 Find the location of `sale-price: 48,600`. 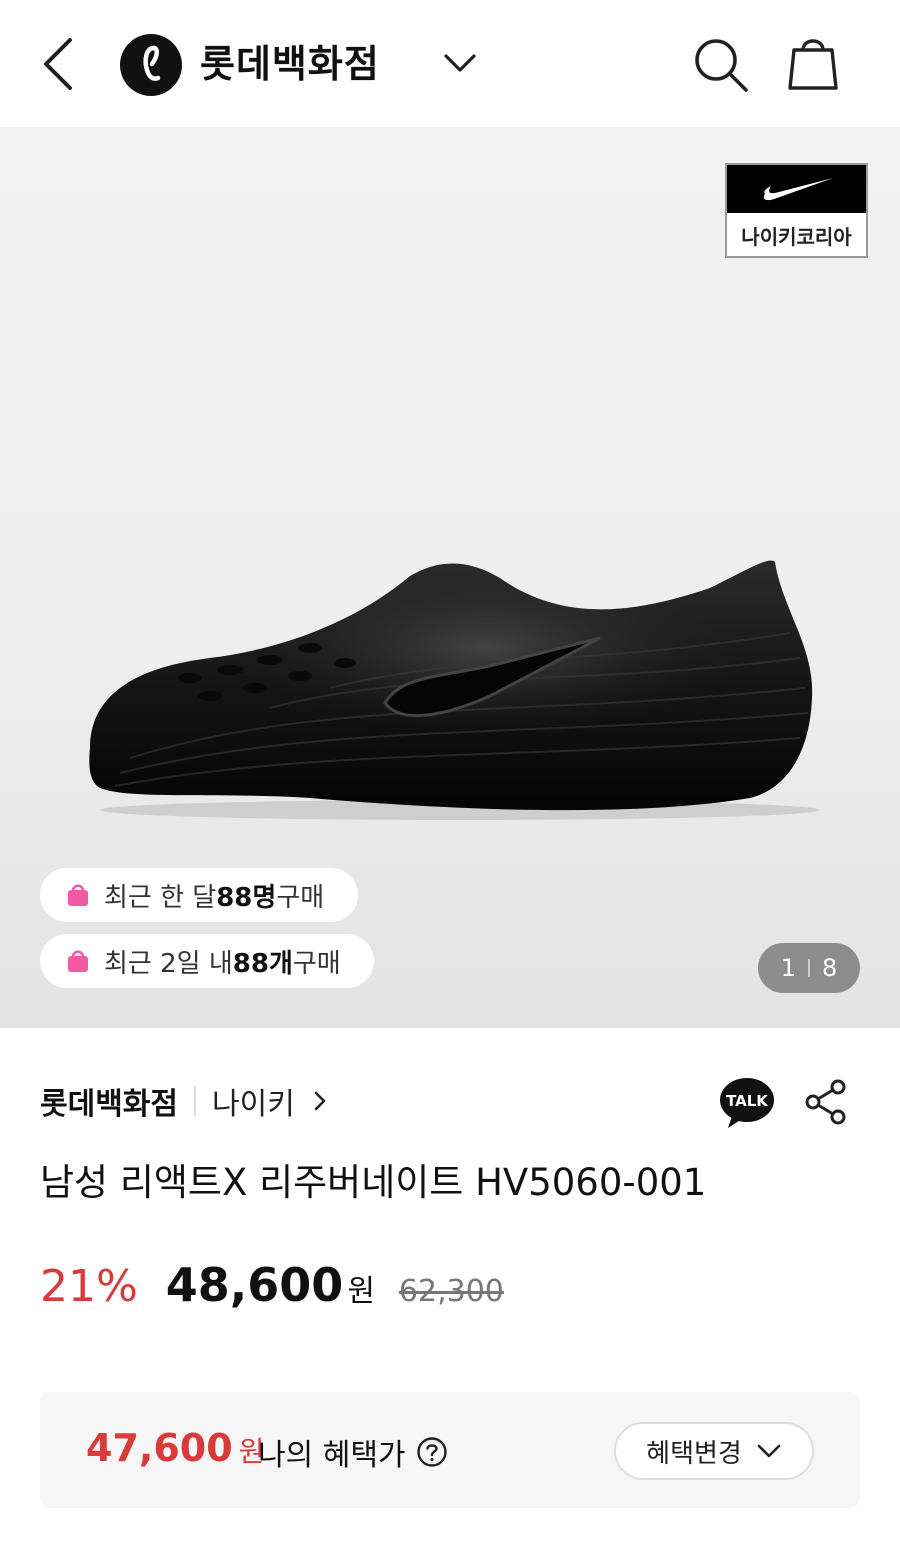

sale-price: 48,600 is located at coordinates (254, 1285).